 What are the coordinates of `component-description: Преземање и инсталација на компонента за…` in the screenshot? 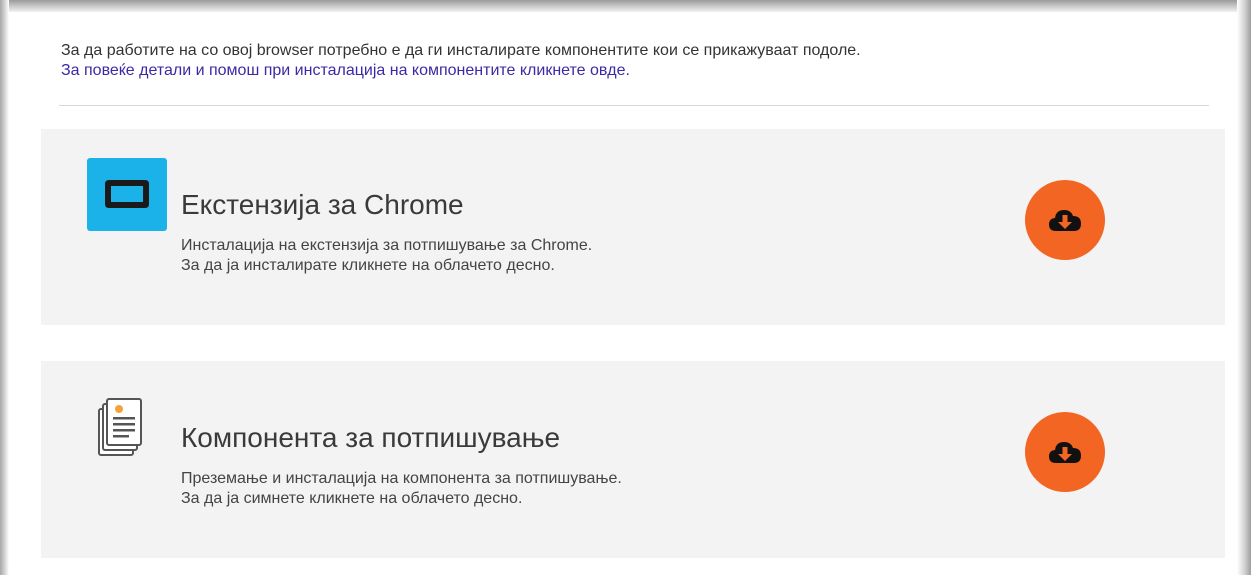 It's located at (401, 489).